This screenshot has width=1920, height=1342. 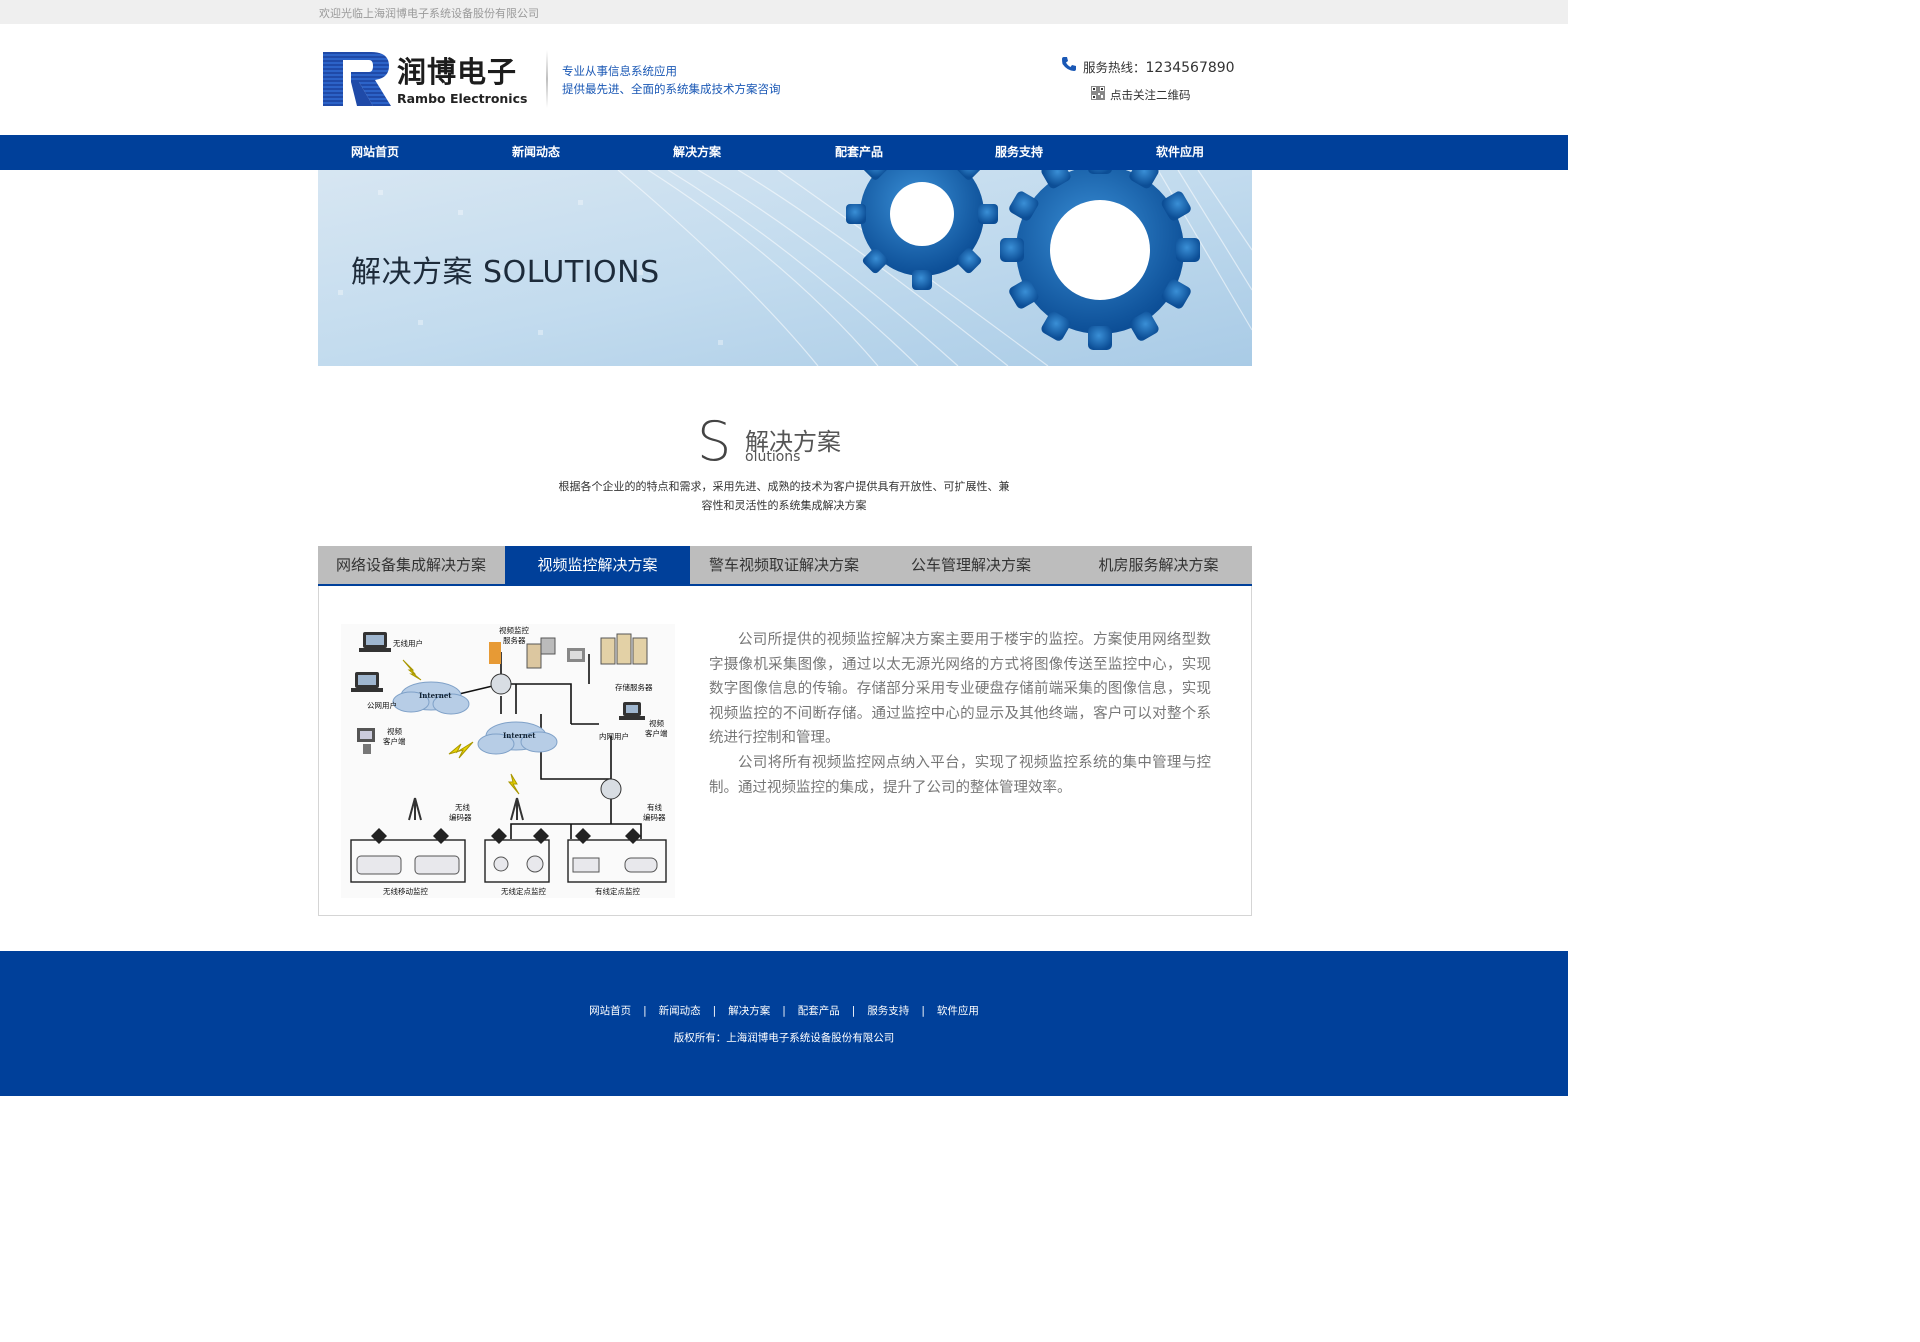 What do you see at coordinates (634, 687) in the screenshot?
I see `diagram-storage-server: 存储服务器` at bounding box center [634, 687].